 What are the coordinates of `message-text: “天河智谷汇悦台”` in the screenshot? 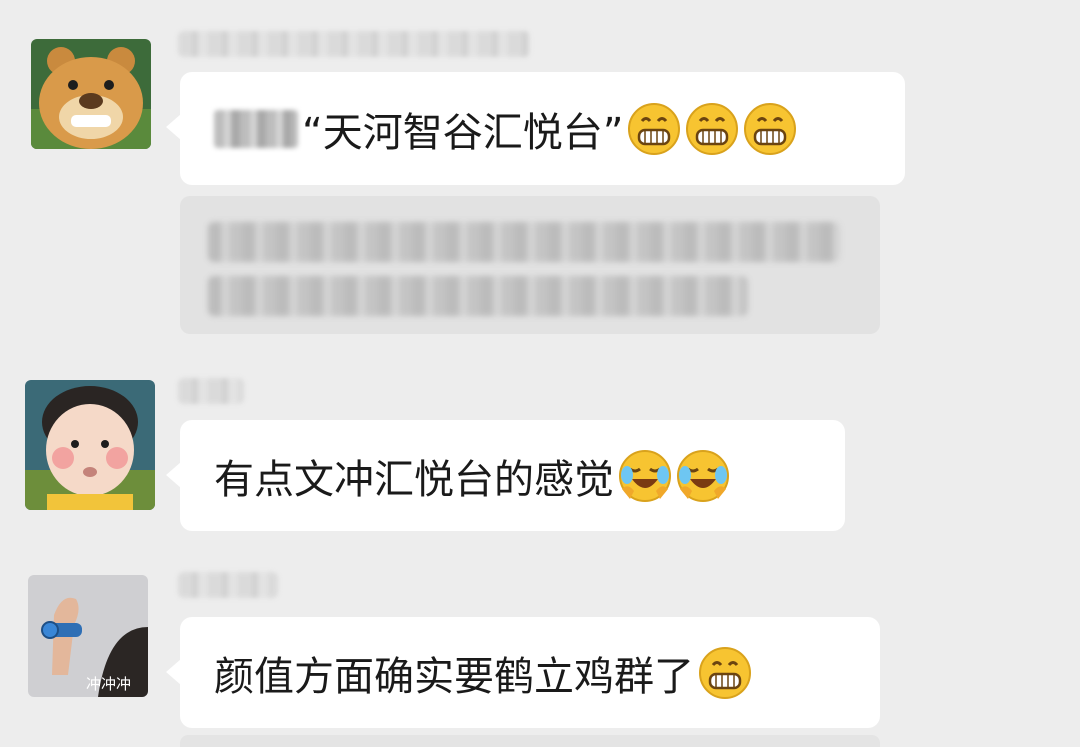 It's located at (463, 132).